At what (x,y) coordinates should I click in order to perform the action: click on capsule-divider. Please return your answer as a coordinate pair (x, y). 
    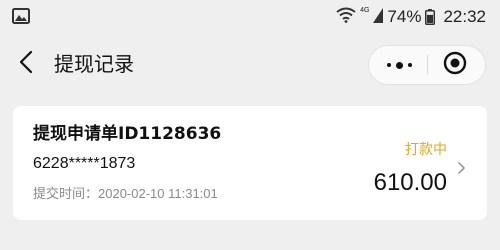
    Looking at the image, I should click on (427, 65).